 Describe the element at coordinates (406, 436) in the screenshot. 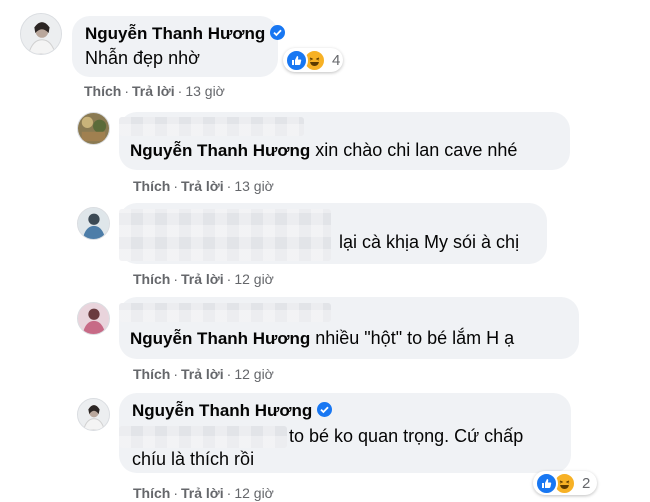

I see `comment-text-line1: to bé ko quan trọng. Cứ chấp` at that location.